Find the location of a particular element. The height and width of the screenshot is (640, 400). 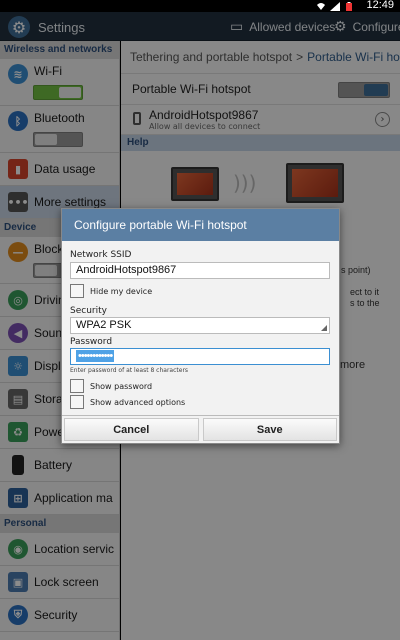

cancel-button: Cancel is located at coordinates (131, 429).